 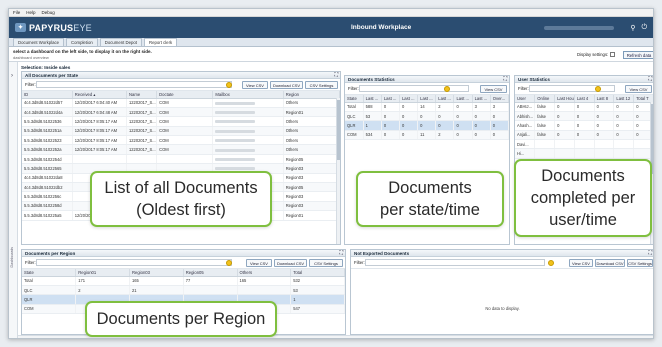 What do you see at coordinates (181, 159) in the screenshot?
I see `table-row: 5.5.3d8d8.5102254d Region05` at bounding box center [181, 159].